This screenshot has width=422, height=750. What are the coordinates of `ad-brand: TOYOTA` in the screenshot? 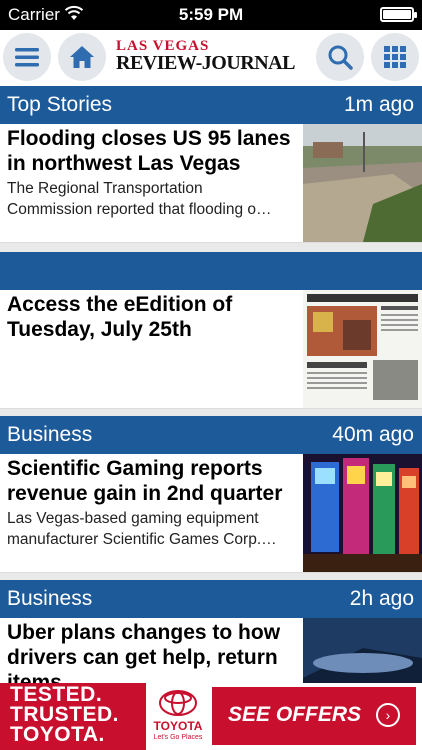 It's located at (178, 726).